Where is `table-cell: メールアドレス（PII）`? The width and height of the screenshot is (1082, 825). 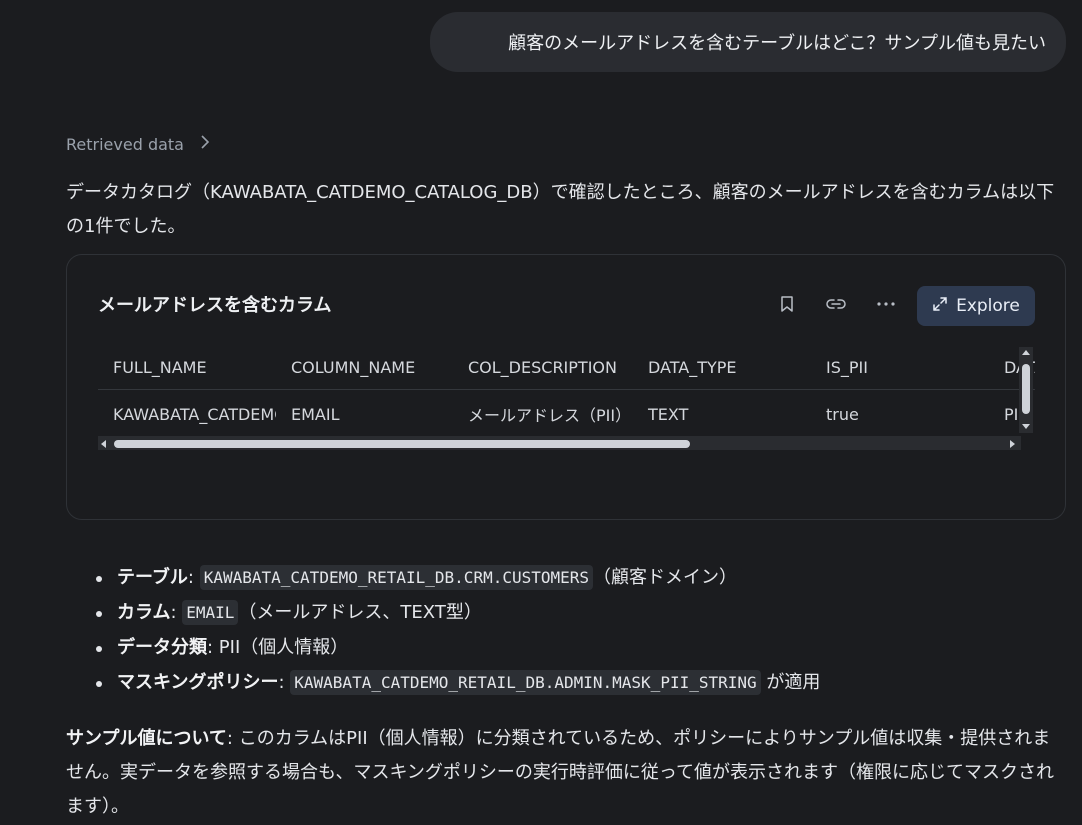
table-cell: メールアドレス（PII） is located at coordinates (550, 415).